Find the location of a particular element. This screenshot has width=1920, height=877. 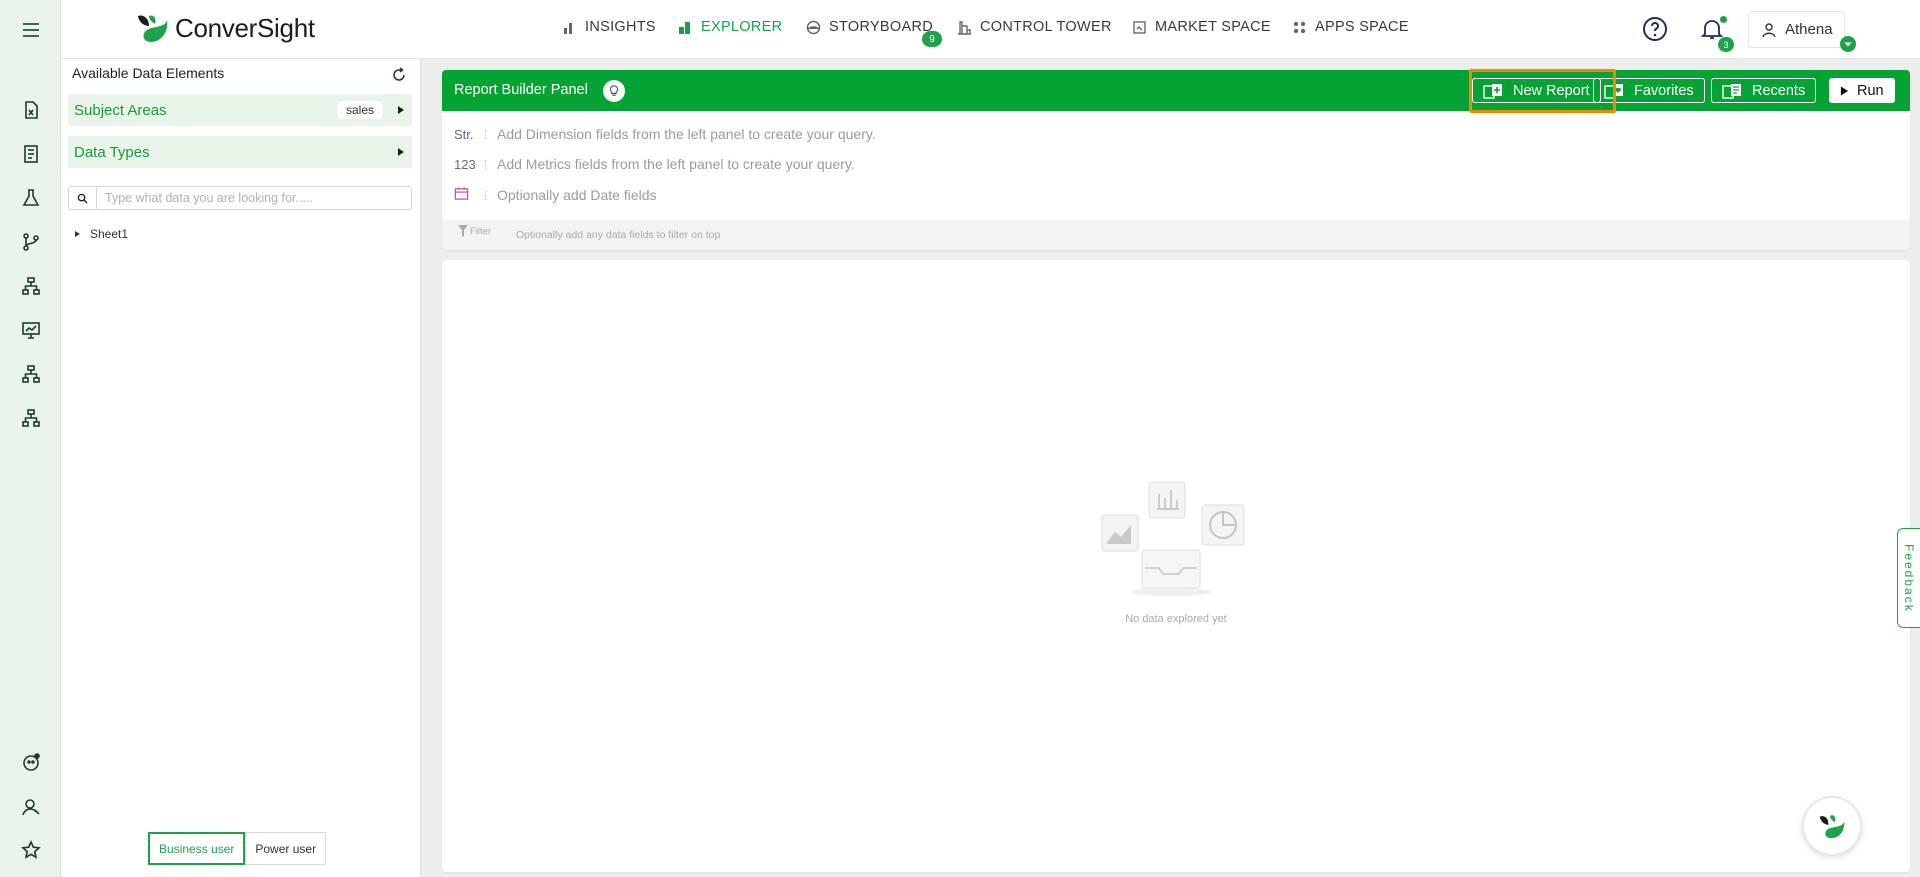

tower-icon is located at coordinates (964, 27).